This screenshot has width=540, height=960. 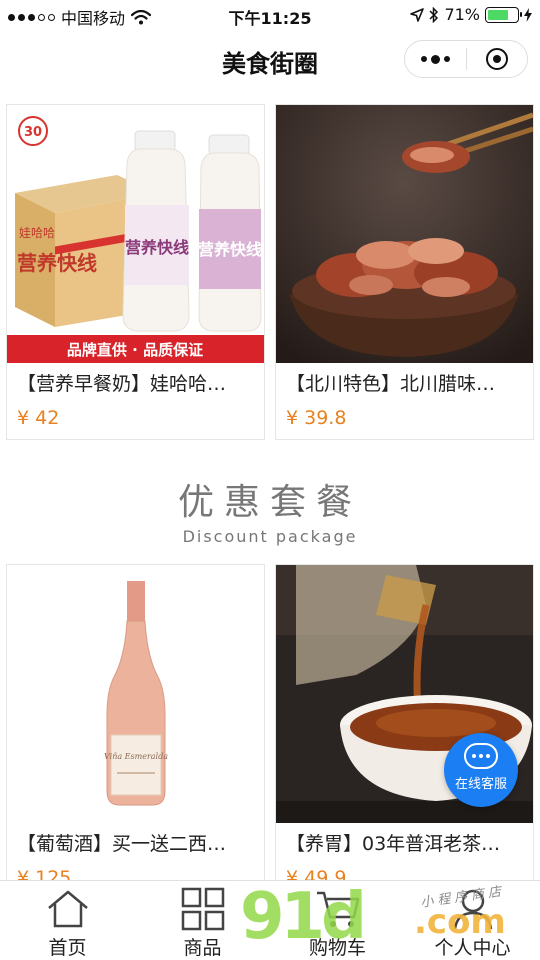 I want to click on badge-30: 30, so click(x=33, y=132).